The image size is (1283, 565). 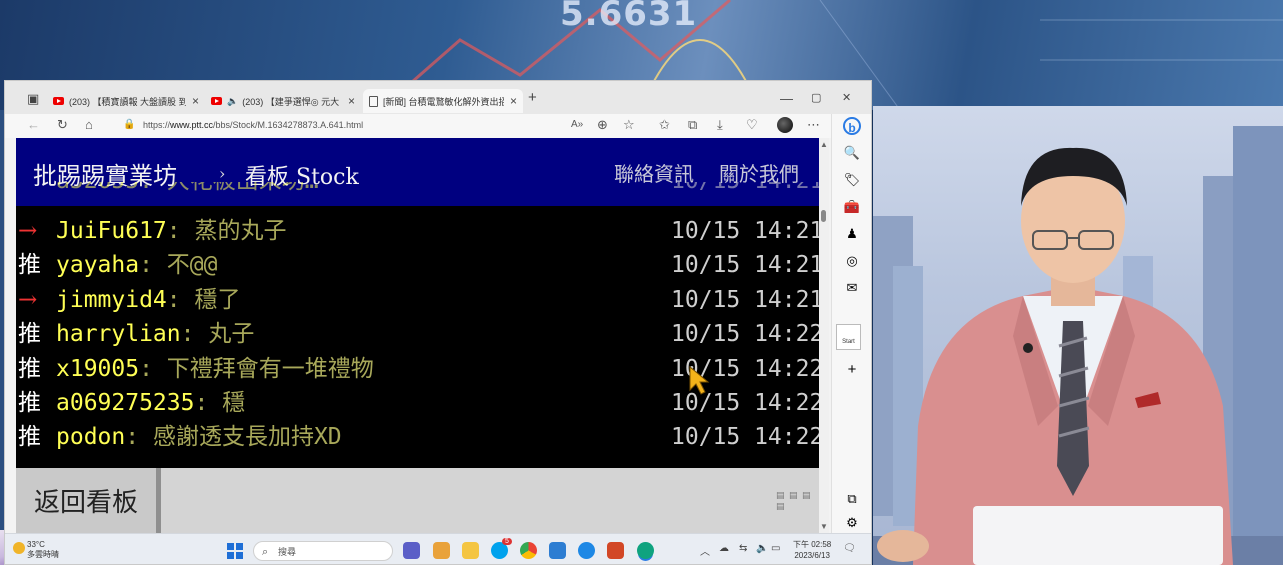 I want to click on tab-title: (203) 【積寶讀報 大盤讀股 到府, so click(x=127, y=101).